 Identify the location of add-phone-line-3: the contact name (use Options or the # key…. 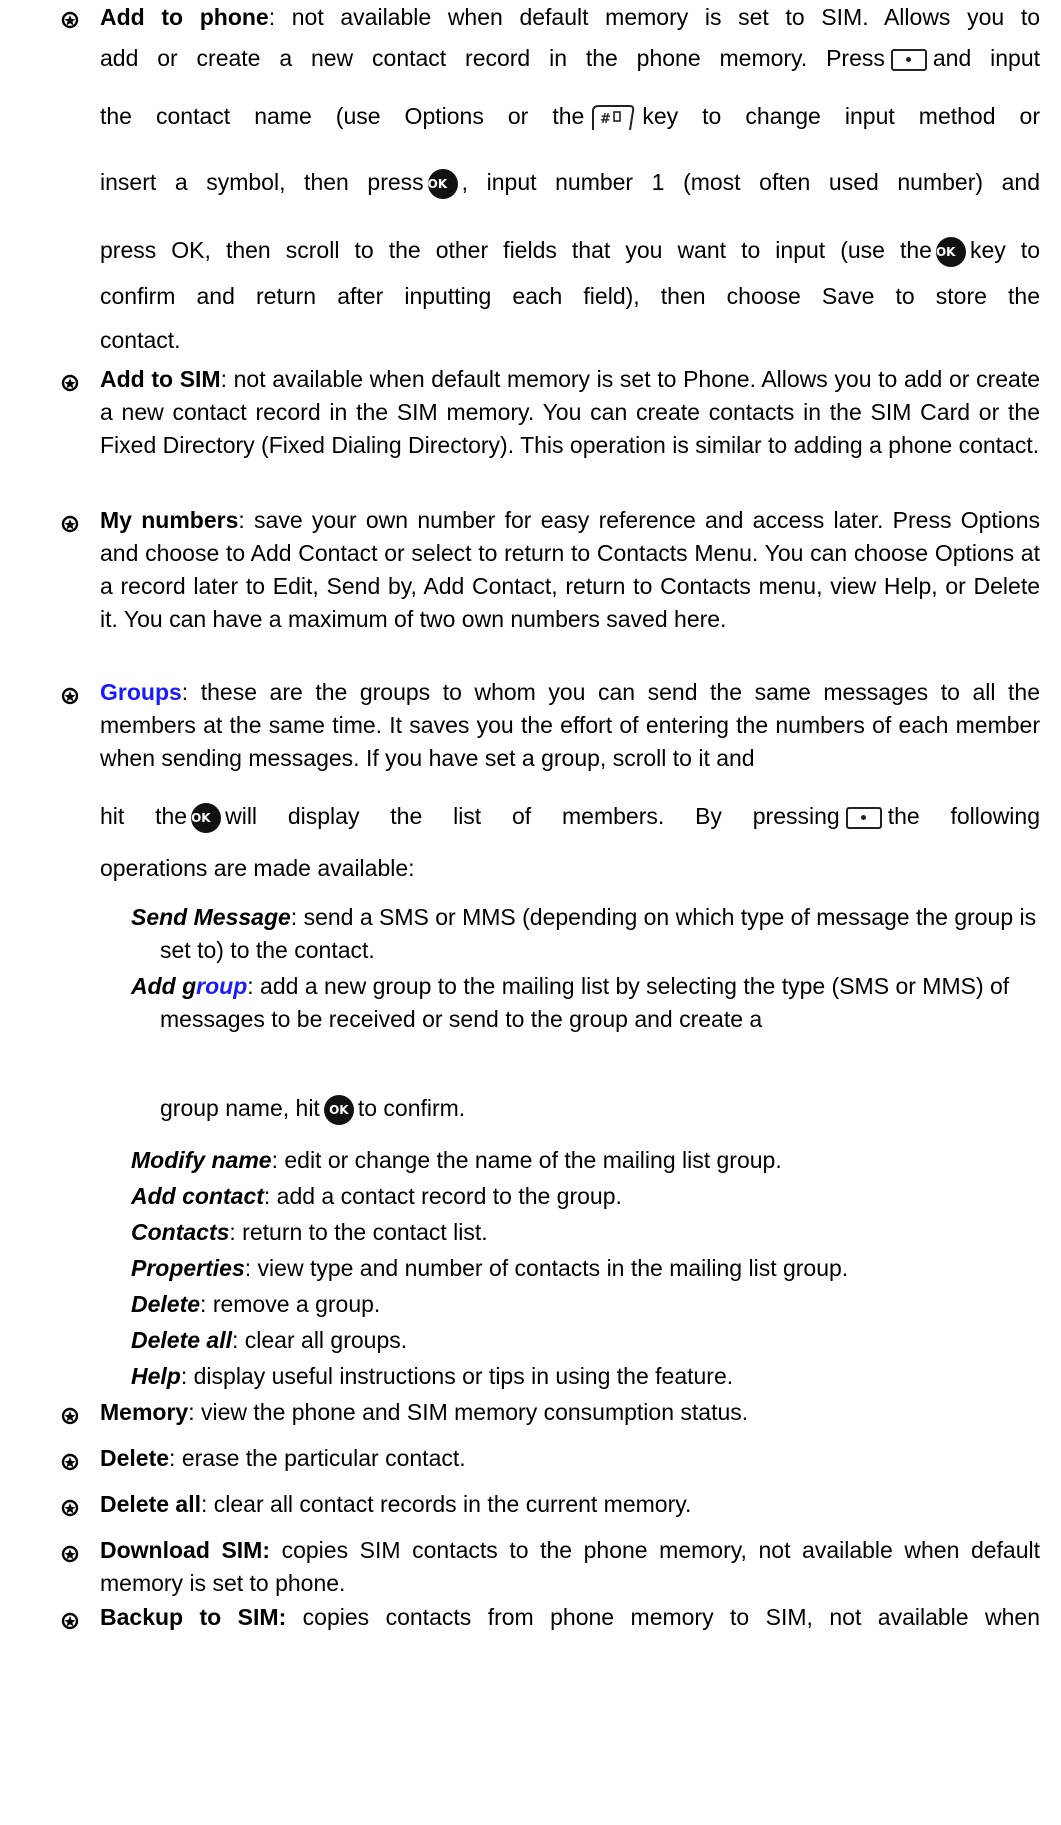
(570, 116).